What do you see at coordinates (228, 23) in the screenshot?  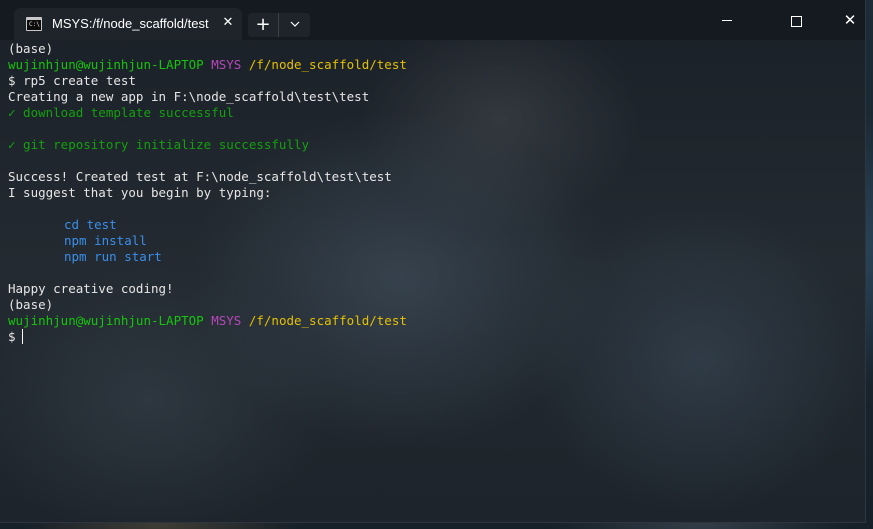 I see `close-tab-icon: ✕` at bounding box center [228, 23].